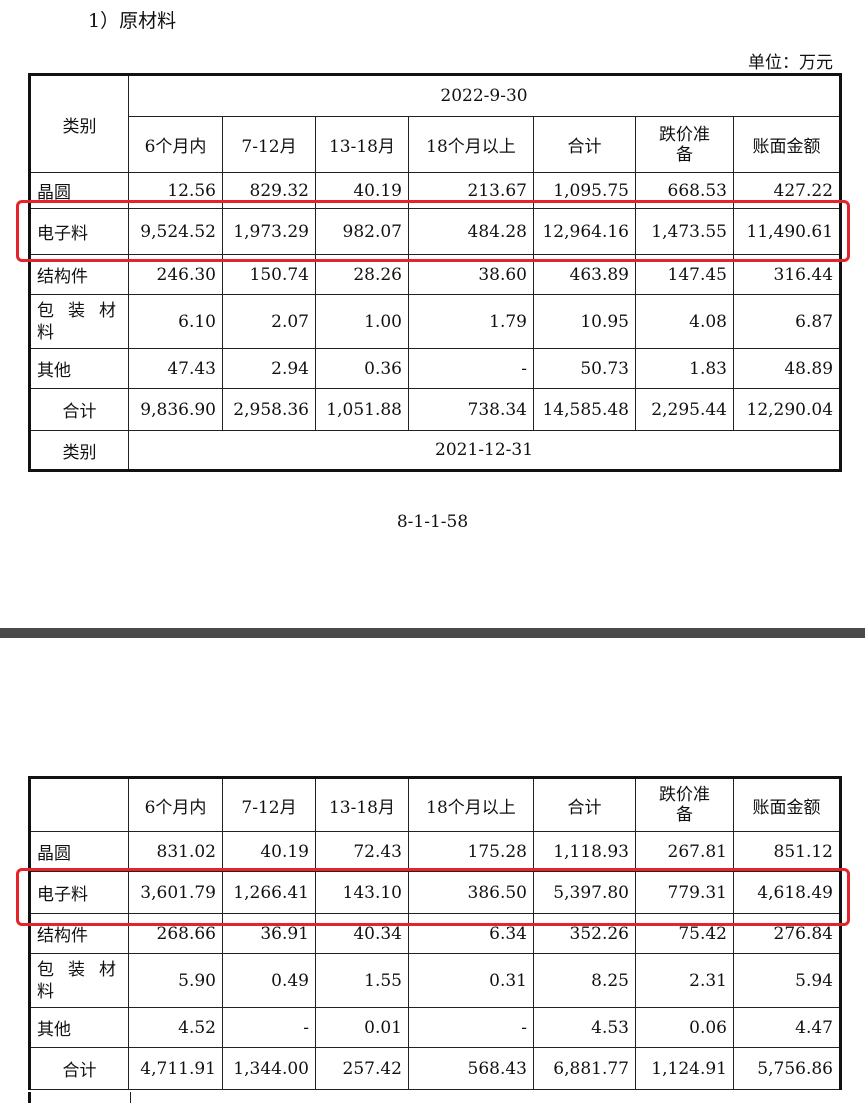 The height and width of the screenshot is (1103, 865). I want to click on table-cell: 48.89, so click(787, 368).